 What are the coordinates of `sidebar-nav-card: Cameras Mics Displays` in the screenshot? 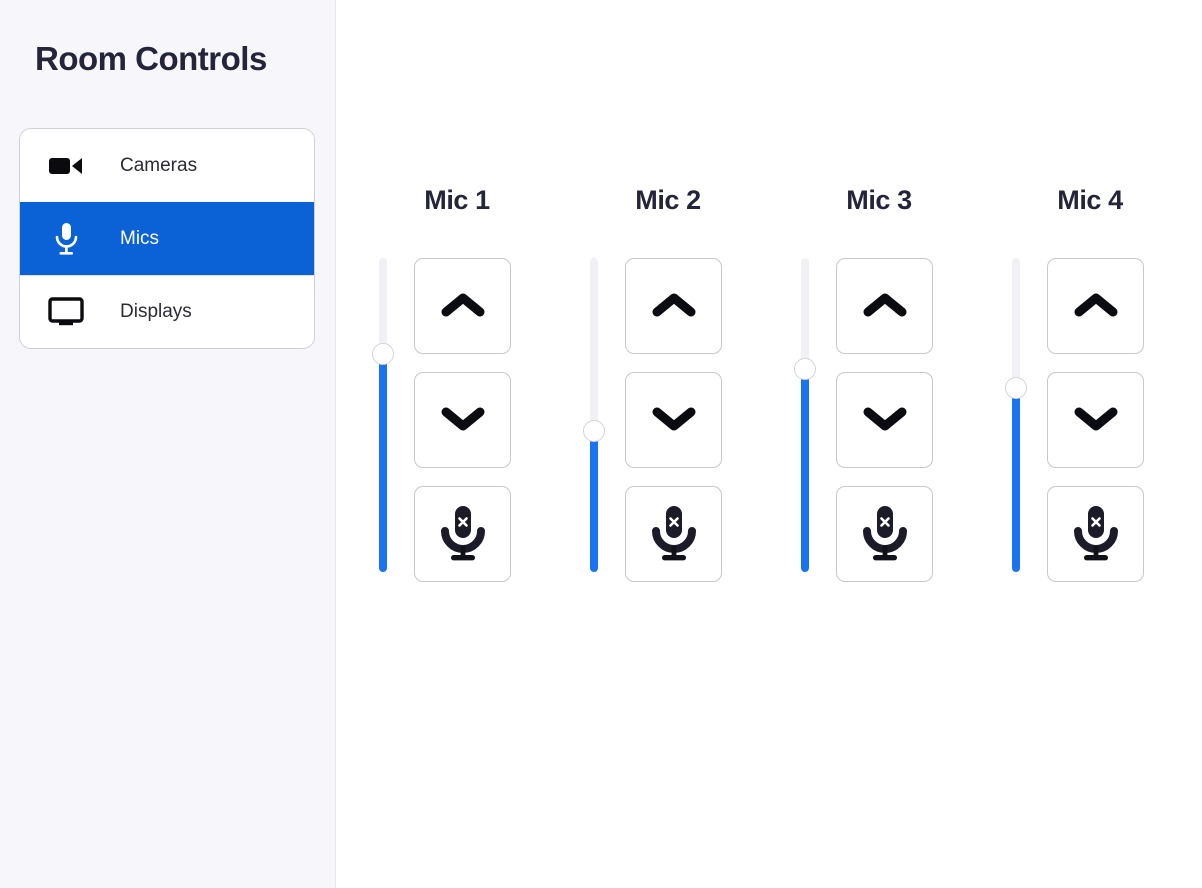 It's located at (167, 238).